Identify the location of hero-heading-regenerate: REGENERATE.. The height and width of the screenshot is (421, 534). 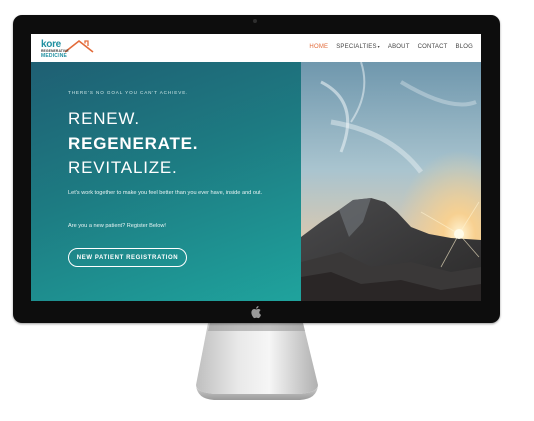
(133, 143).